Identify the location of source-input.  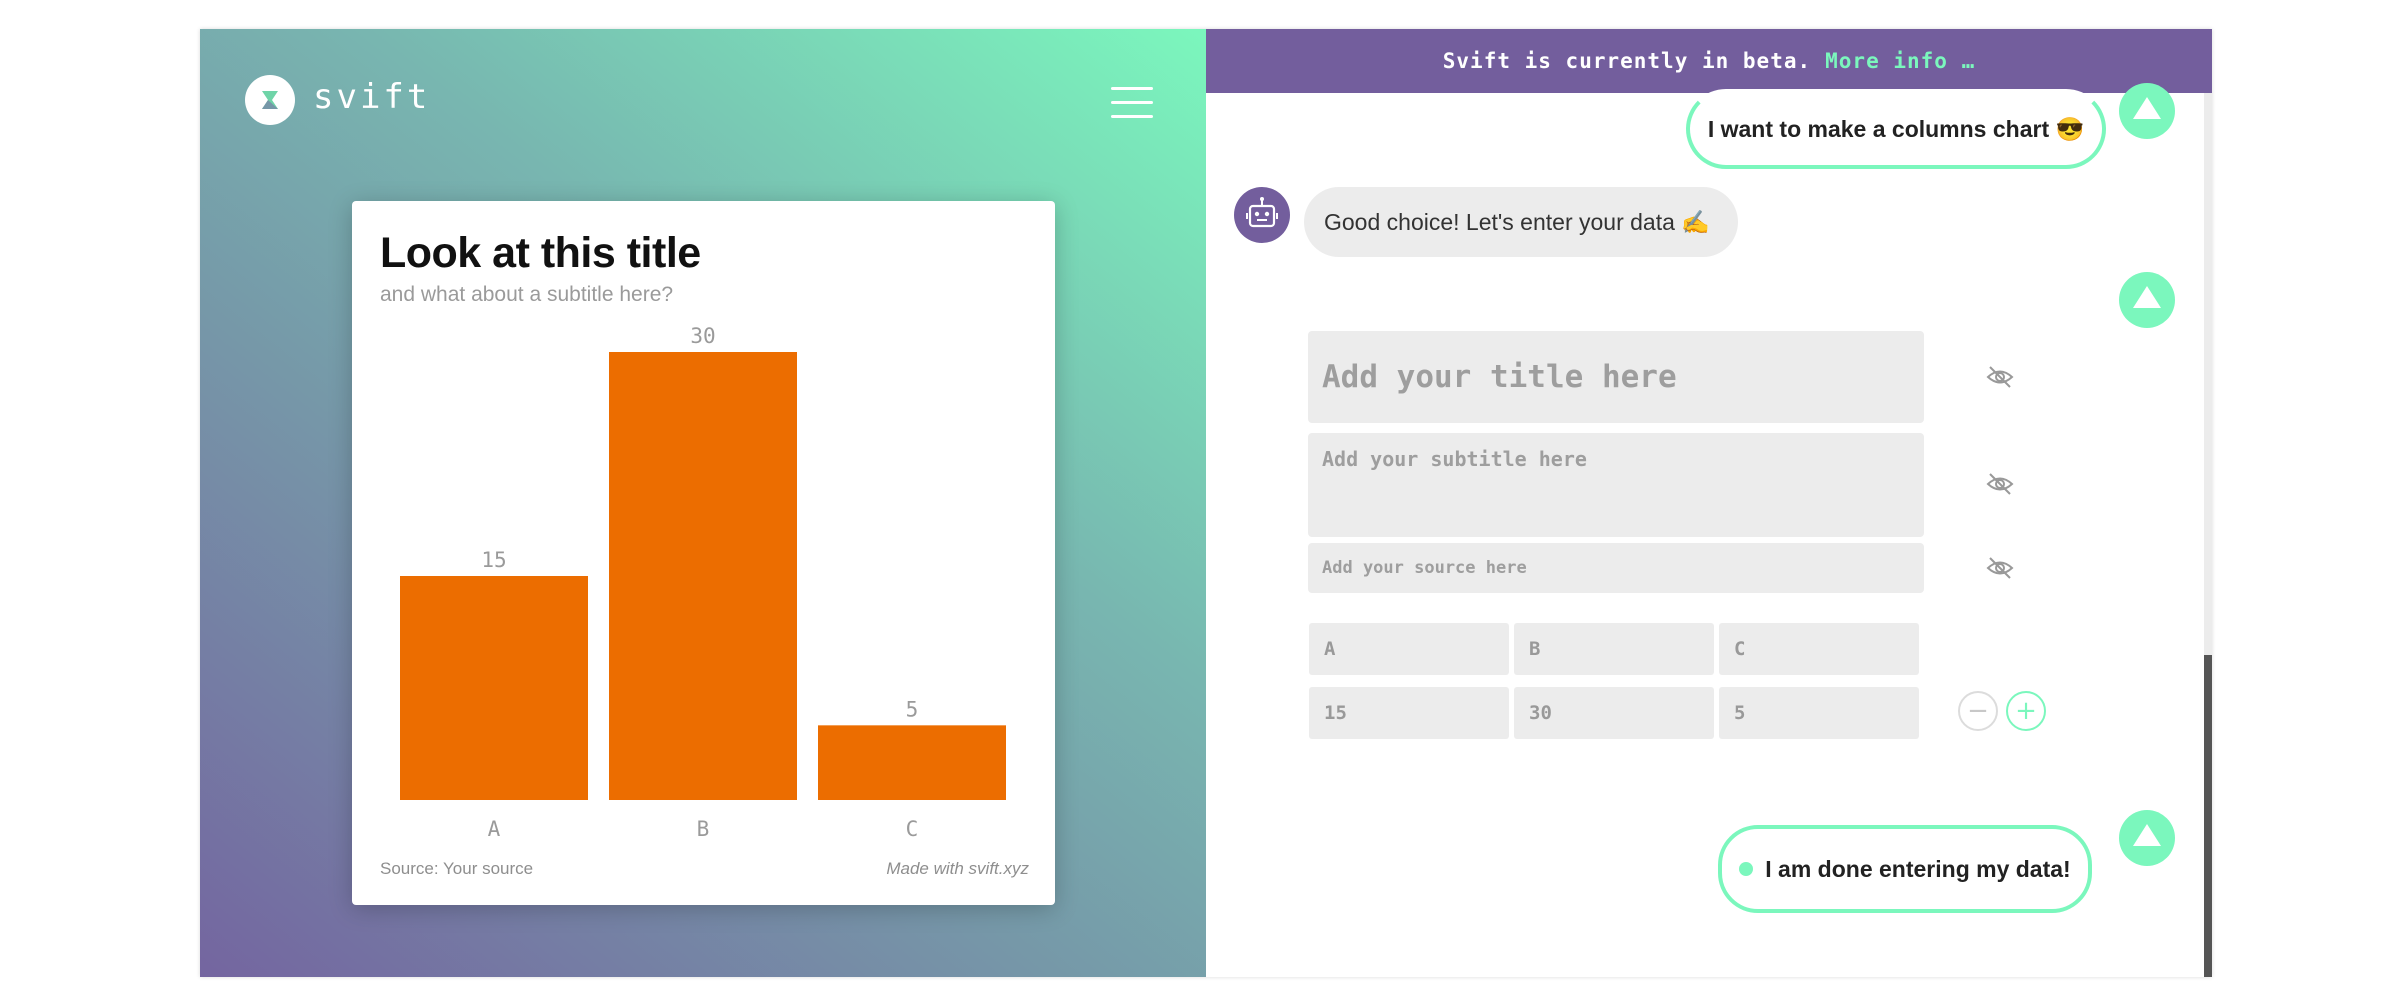
(1616, 568).